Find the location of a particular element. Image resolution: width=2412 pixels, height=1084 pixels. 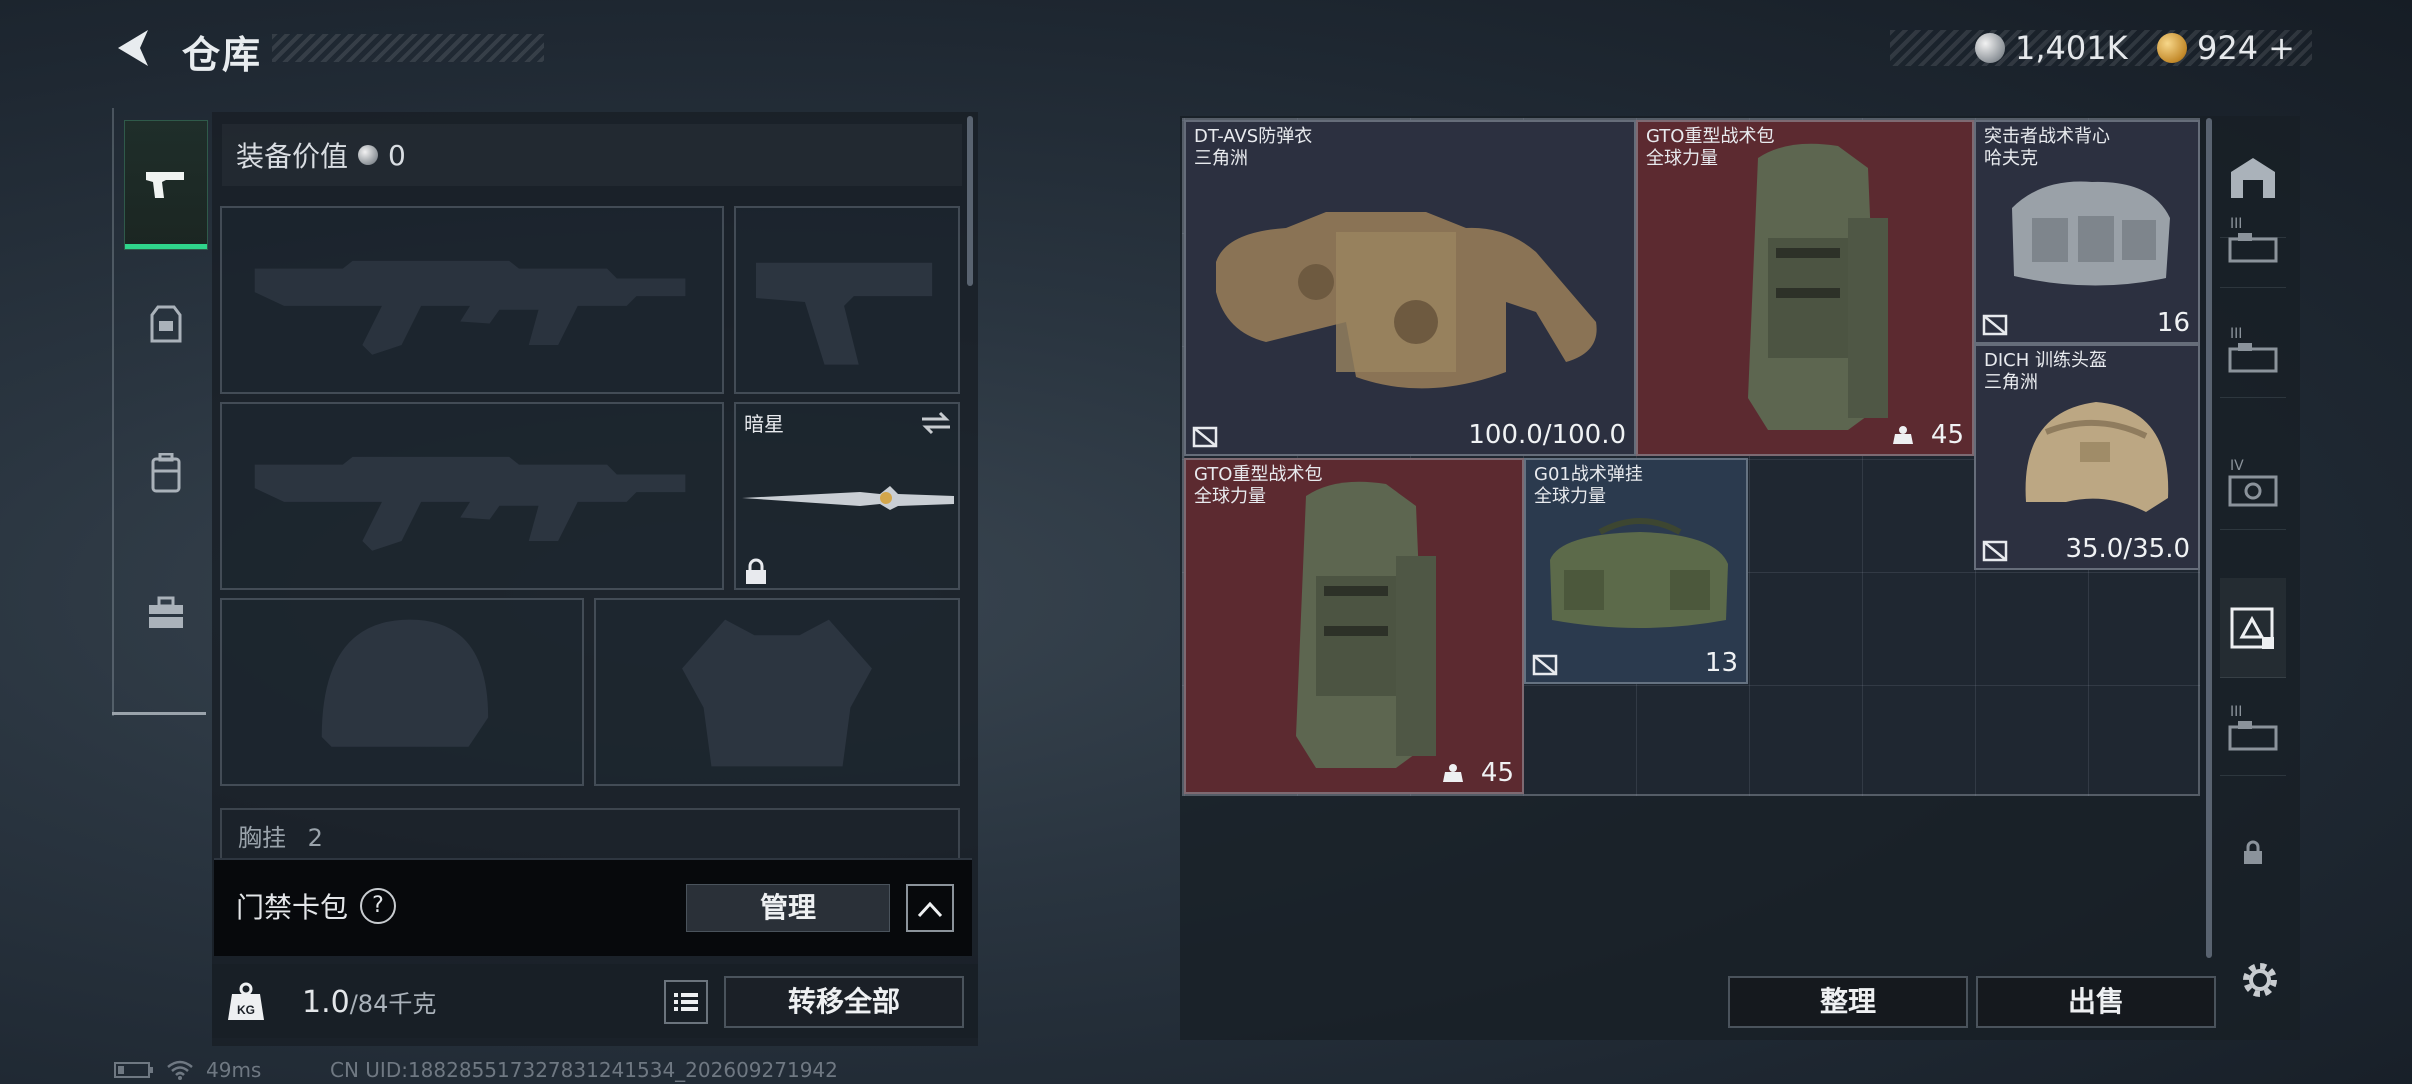

gold-currency: 924 + is located at coordinates (2226, 48).